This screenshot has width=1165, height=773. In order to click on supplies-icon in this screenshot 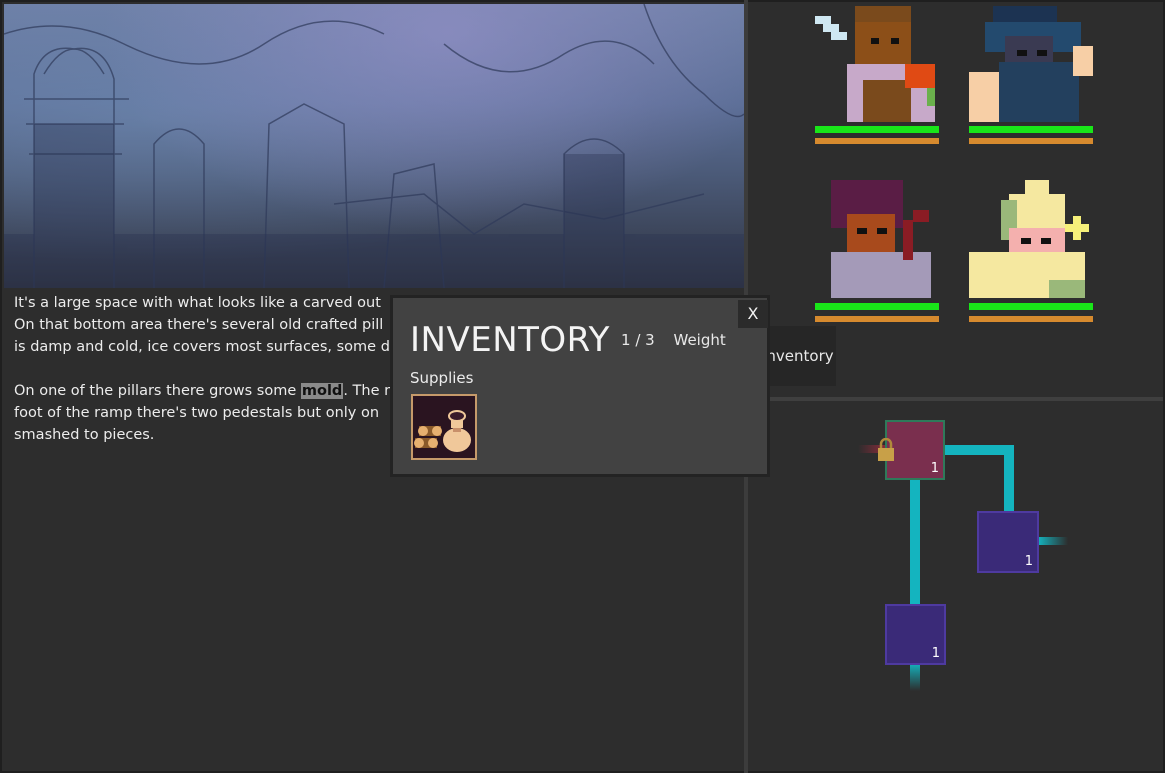, I will do `click(442, 431)`.